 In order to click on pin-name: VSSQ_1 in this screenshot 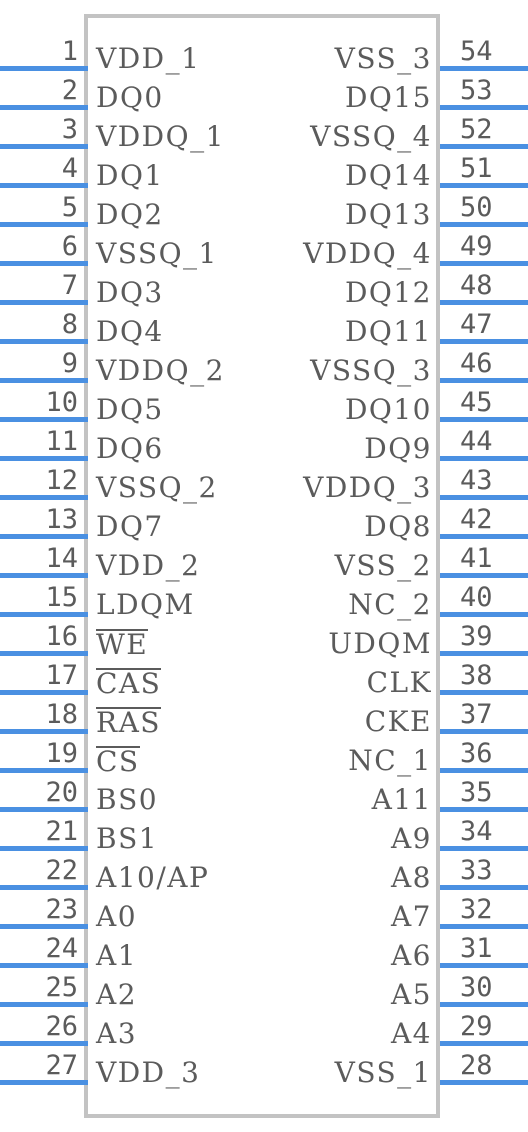, I will do `click(157, 253)`.